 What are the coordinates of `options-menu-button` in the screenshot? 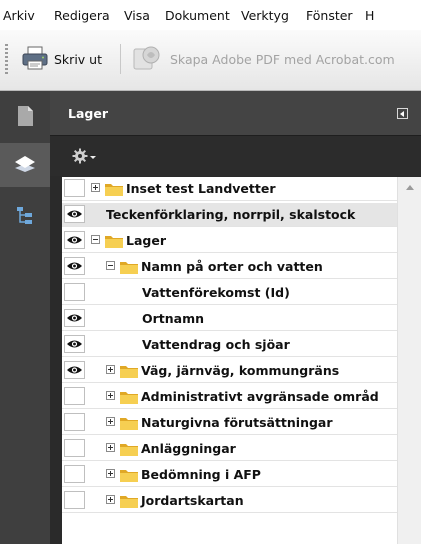 It's located at (84, 157).